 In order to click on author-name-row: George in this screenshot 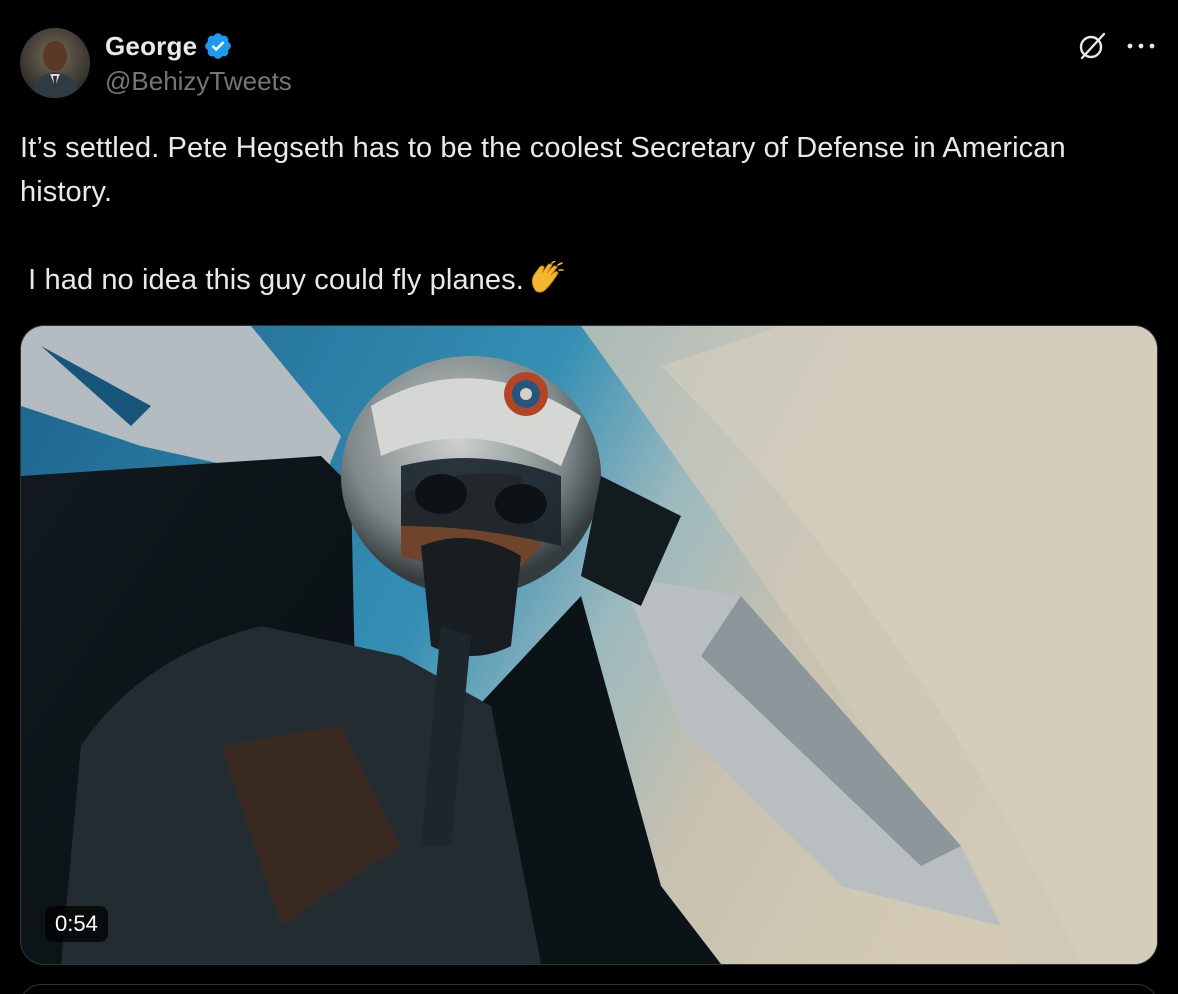, I will do `click(169, 46)`.